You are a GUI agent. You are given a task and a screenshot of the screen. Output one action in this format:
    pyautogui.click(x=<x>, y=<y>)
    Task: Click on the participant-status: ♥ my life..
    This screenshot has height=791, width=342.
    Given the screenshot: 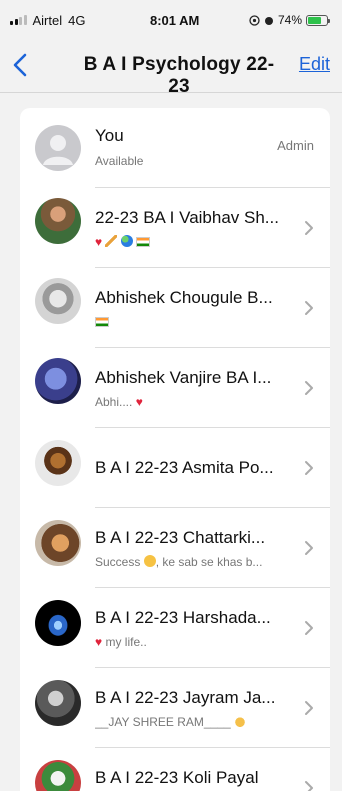 What is the action you would take?
    pyautogui.click(x=195, y=642)
    